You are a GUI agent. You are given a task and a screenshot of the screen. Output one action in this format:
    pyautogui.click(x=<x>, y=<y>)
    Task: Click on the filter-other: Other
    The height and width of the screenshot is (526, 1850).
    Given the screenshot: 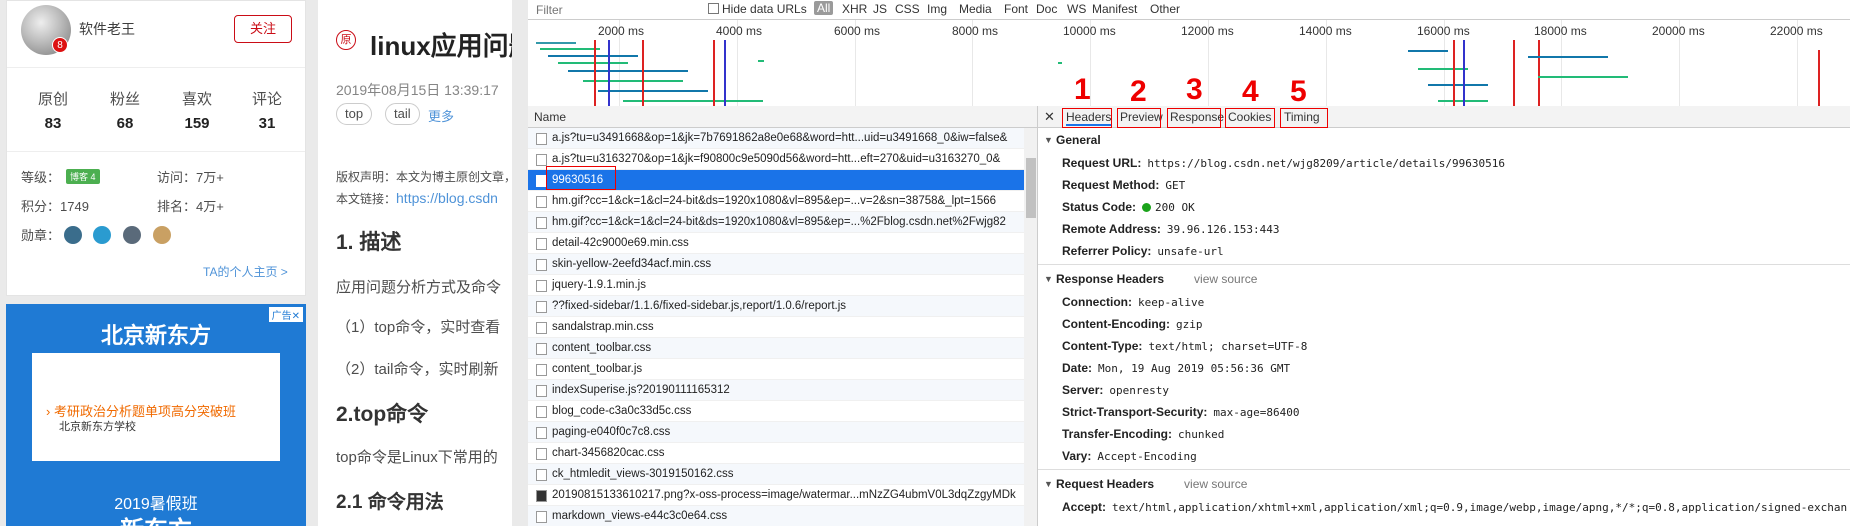 What is the action you would take?
    pyautogui.click(x=1165, y=9)
    